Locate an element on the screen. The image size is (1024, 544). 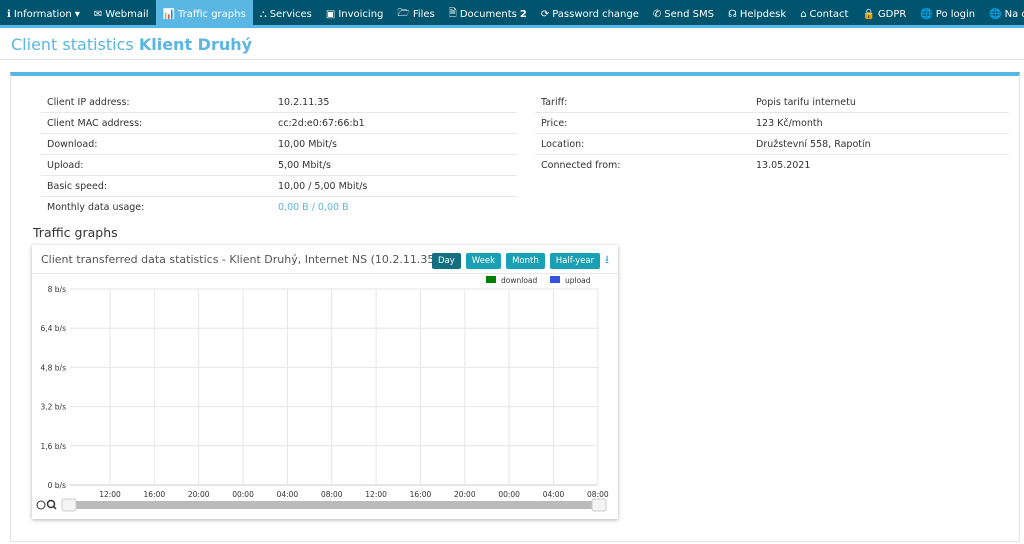
nav-item-information: ℹ Information ▾ is located at coordinates (43, 14).